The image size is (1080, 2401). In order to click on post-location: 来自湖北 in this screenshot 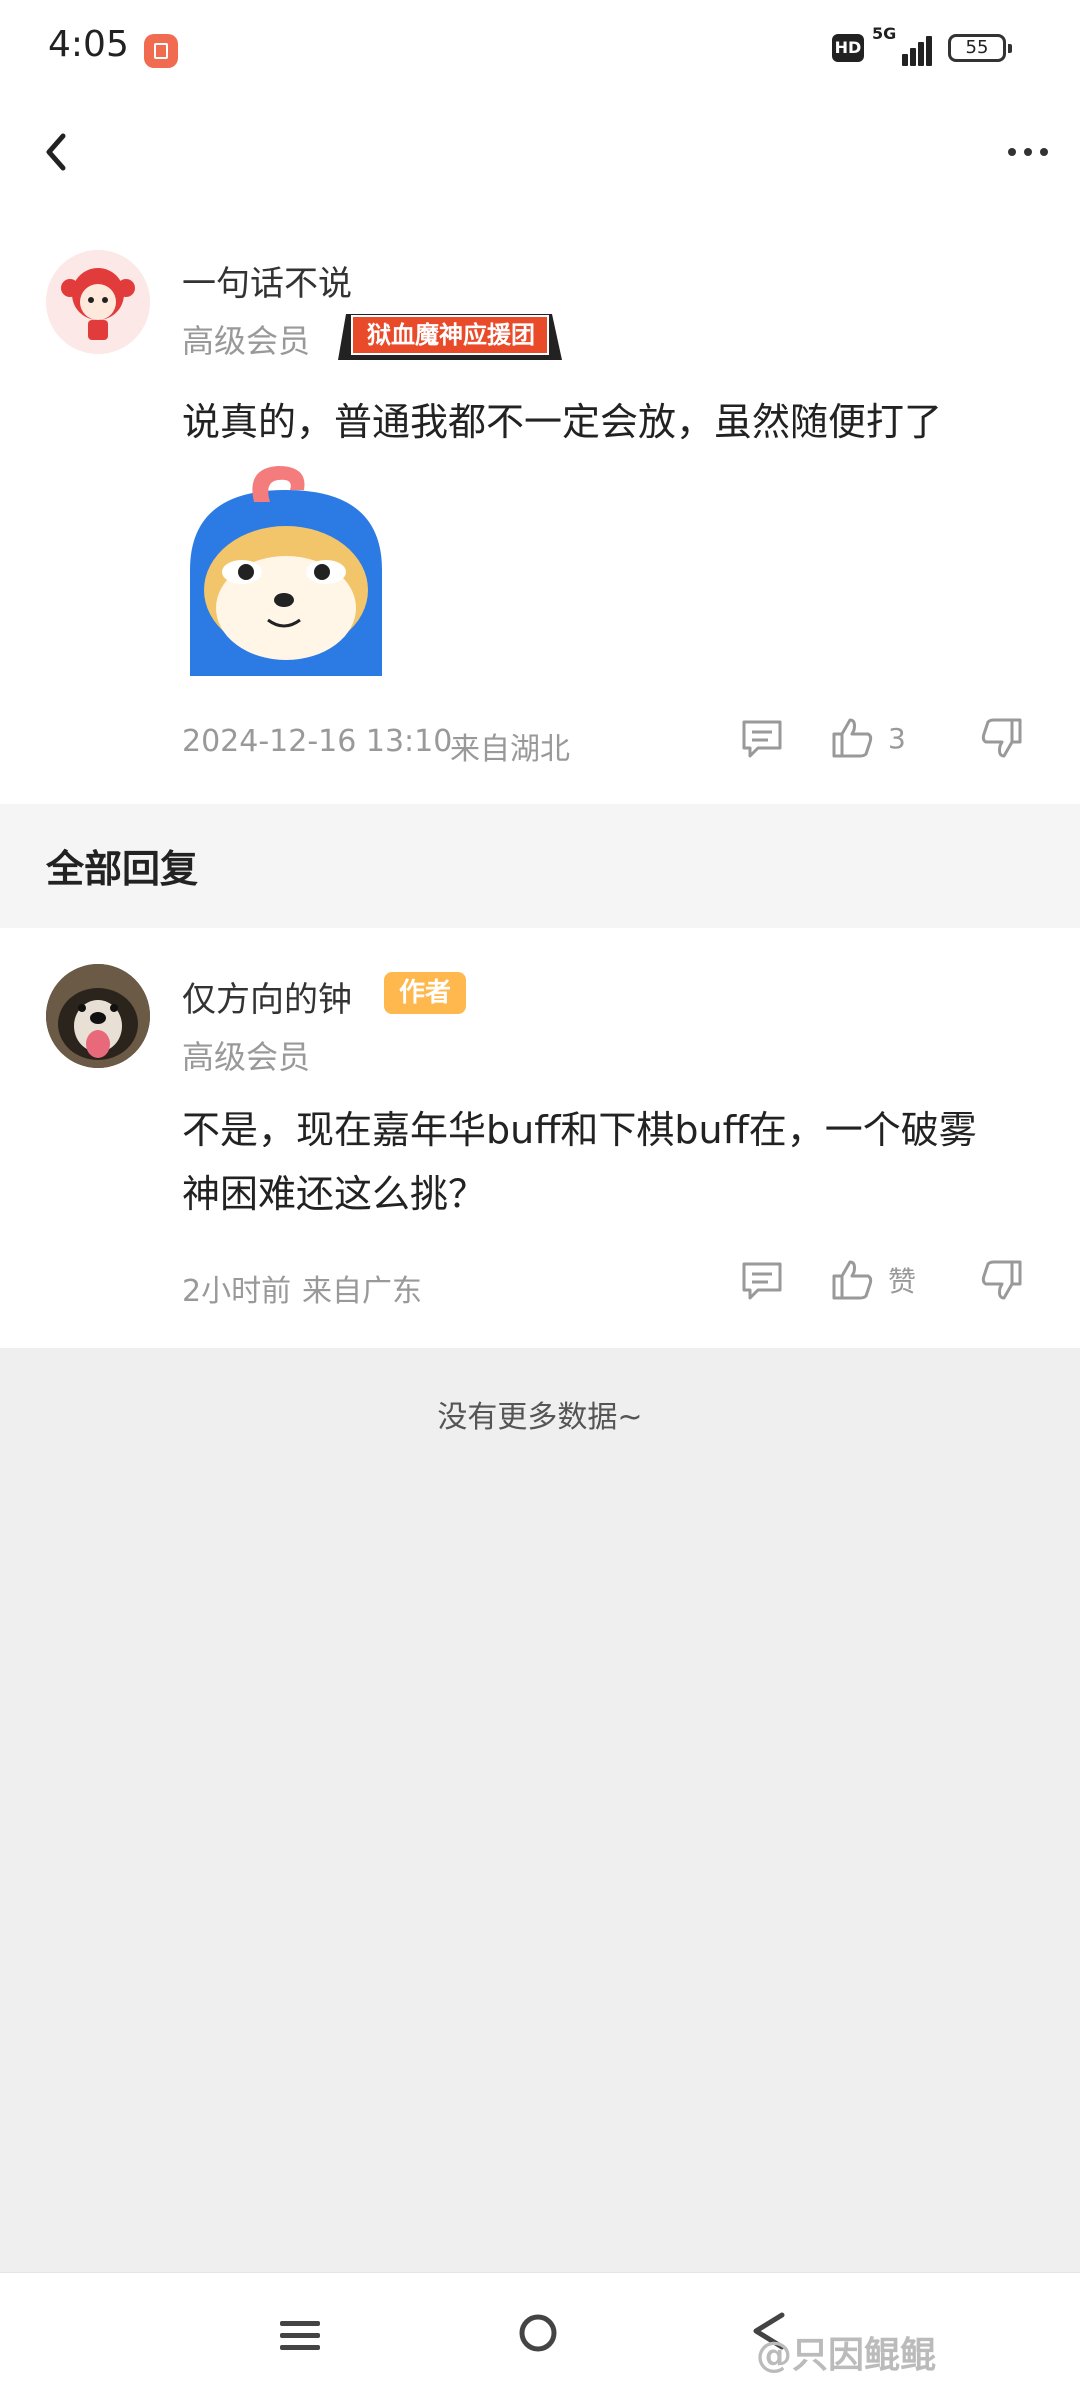, I will do `click(510, 749)`.